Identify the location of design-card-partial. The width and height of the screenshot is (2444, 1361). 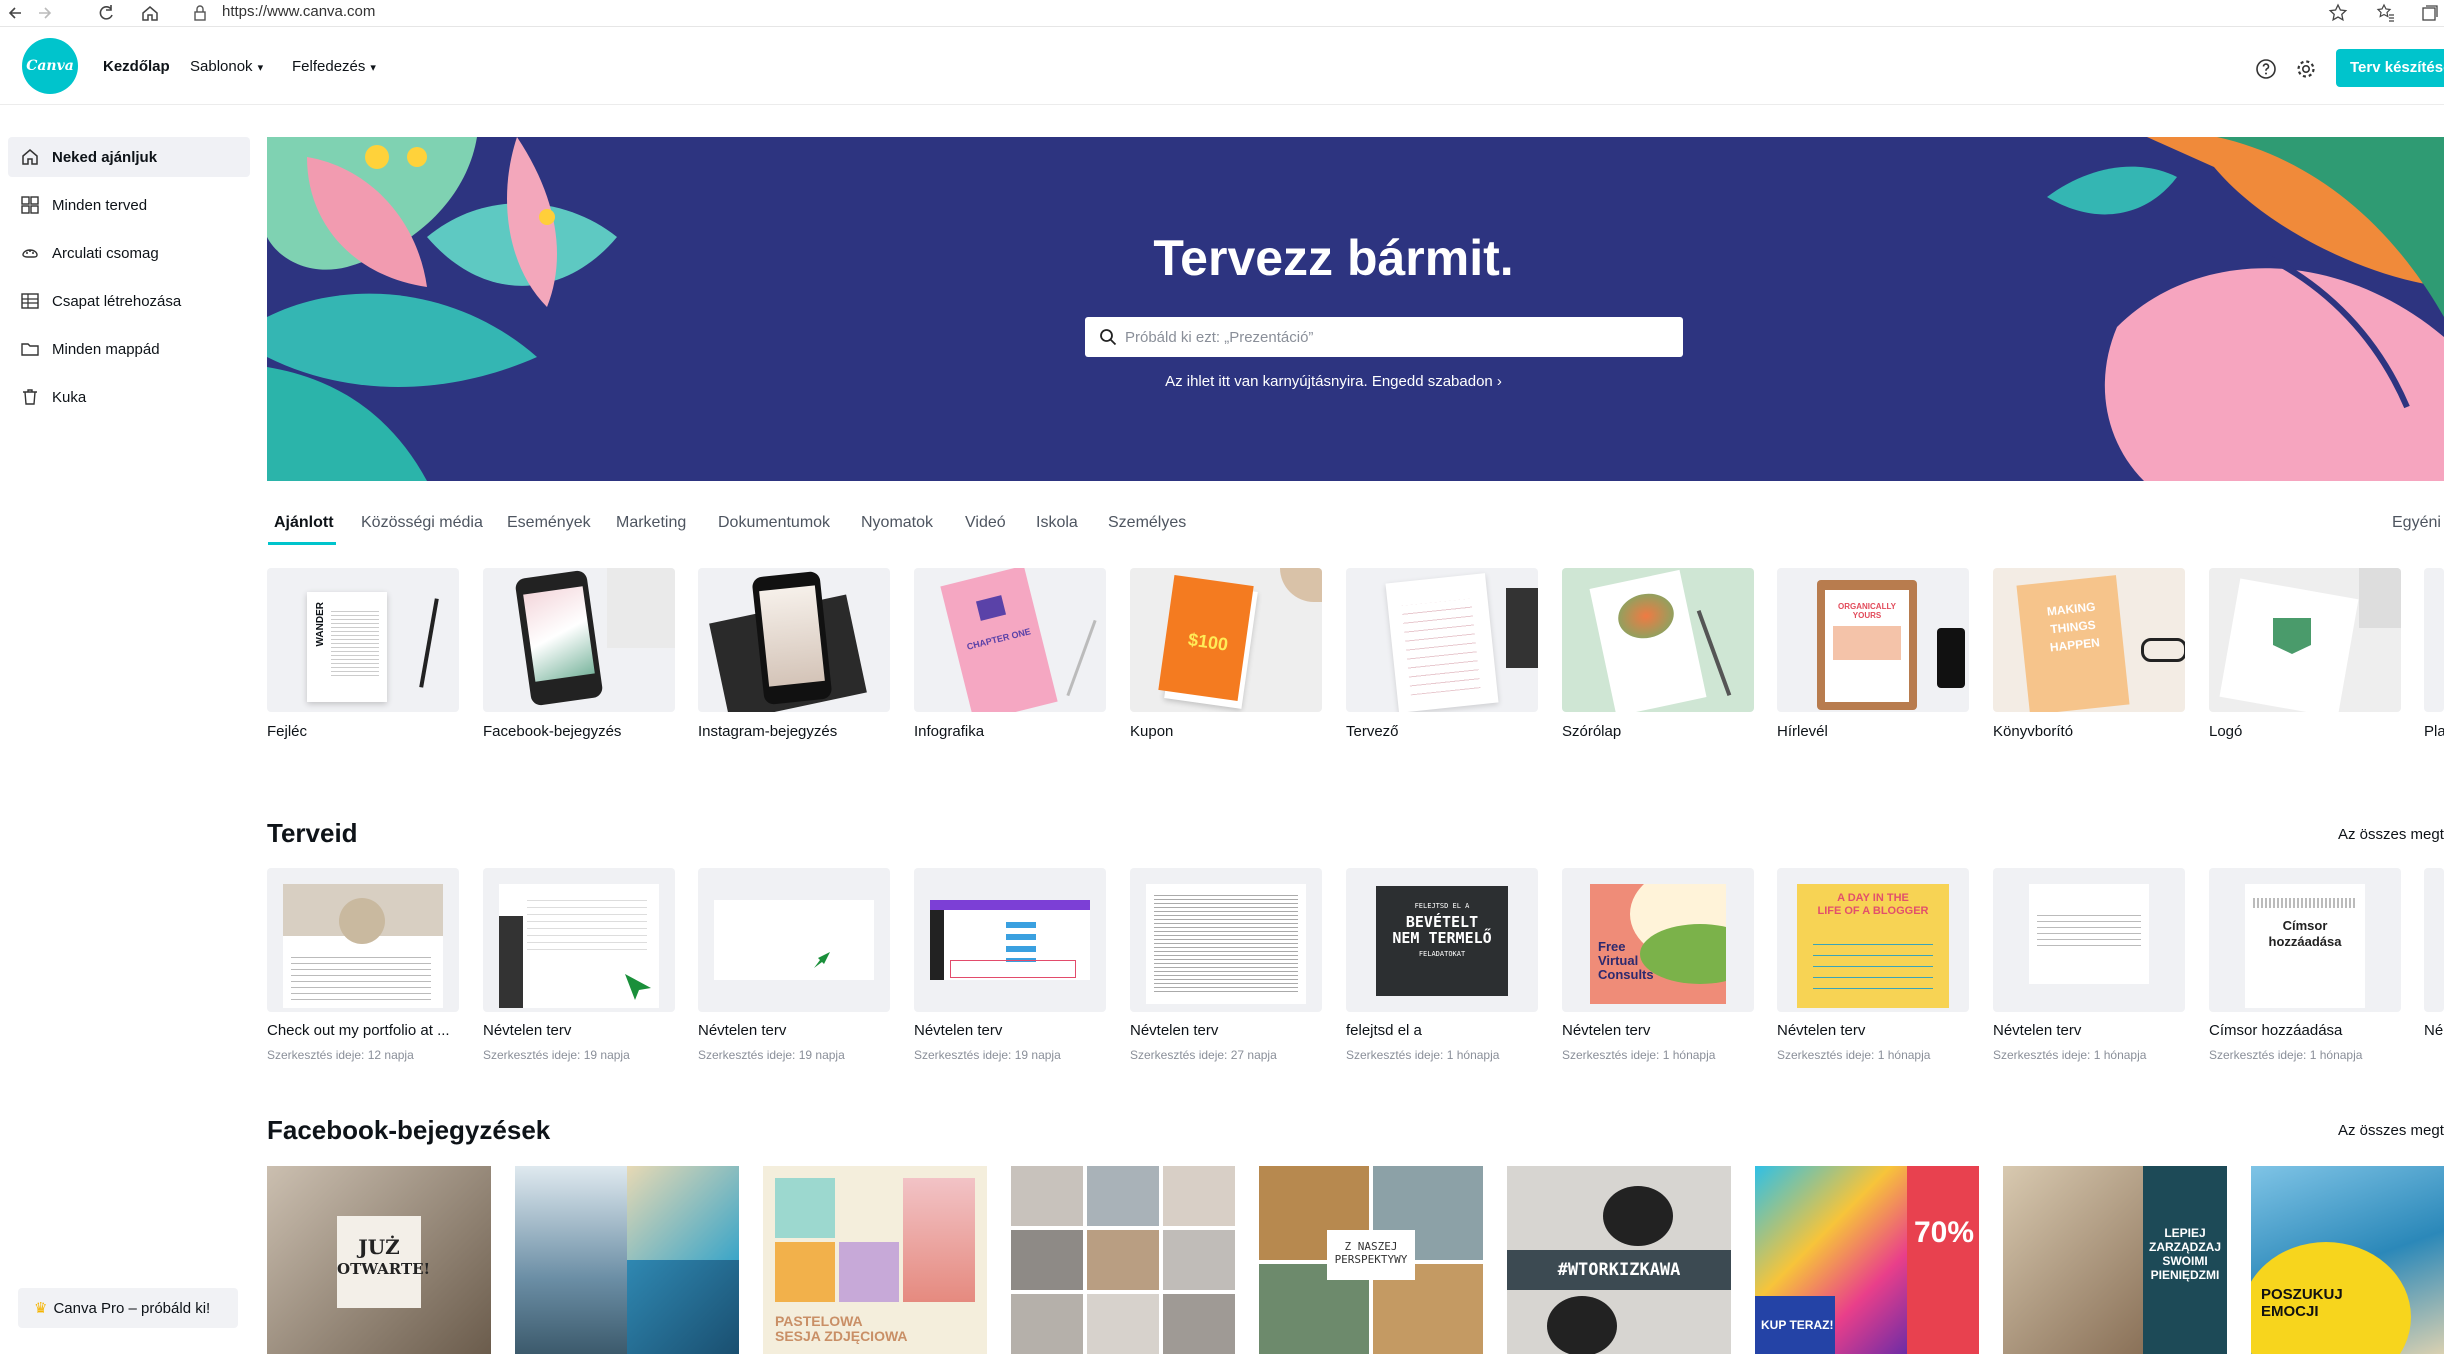
(2434, 940).